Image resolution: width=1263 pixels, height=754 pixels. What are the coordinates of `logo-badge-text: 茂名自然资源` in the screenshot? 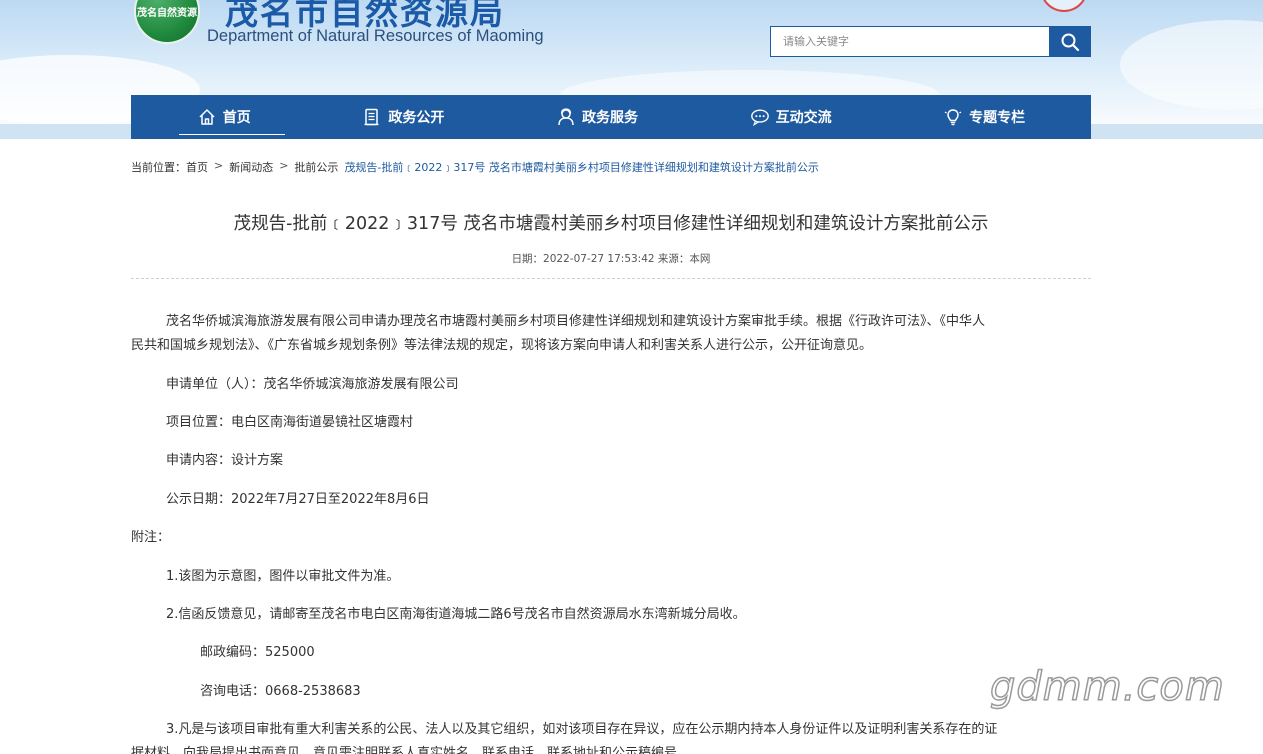 It's located at (167, 13).